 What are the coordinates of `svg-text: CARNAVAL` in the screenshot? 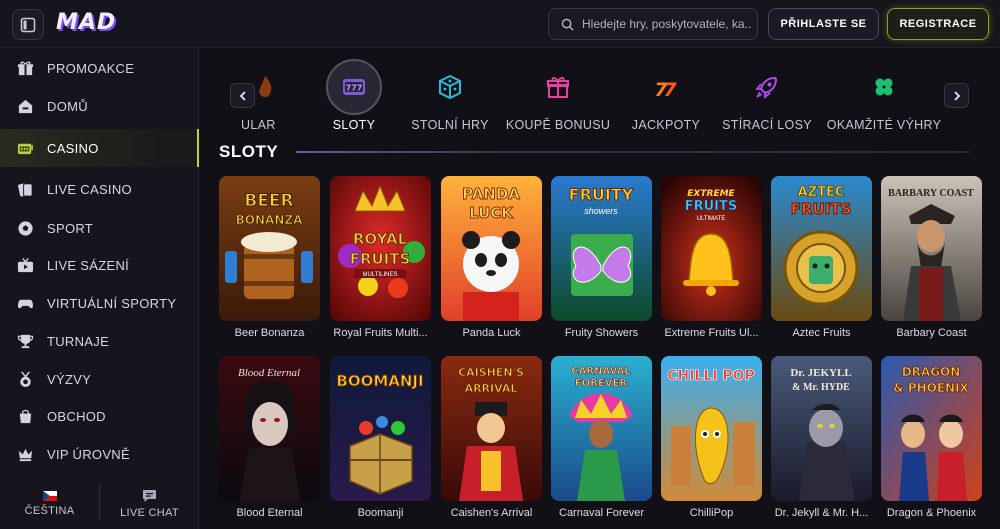 It's located at (601, 371).